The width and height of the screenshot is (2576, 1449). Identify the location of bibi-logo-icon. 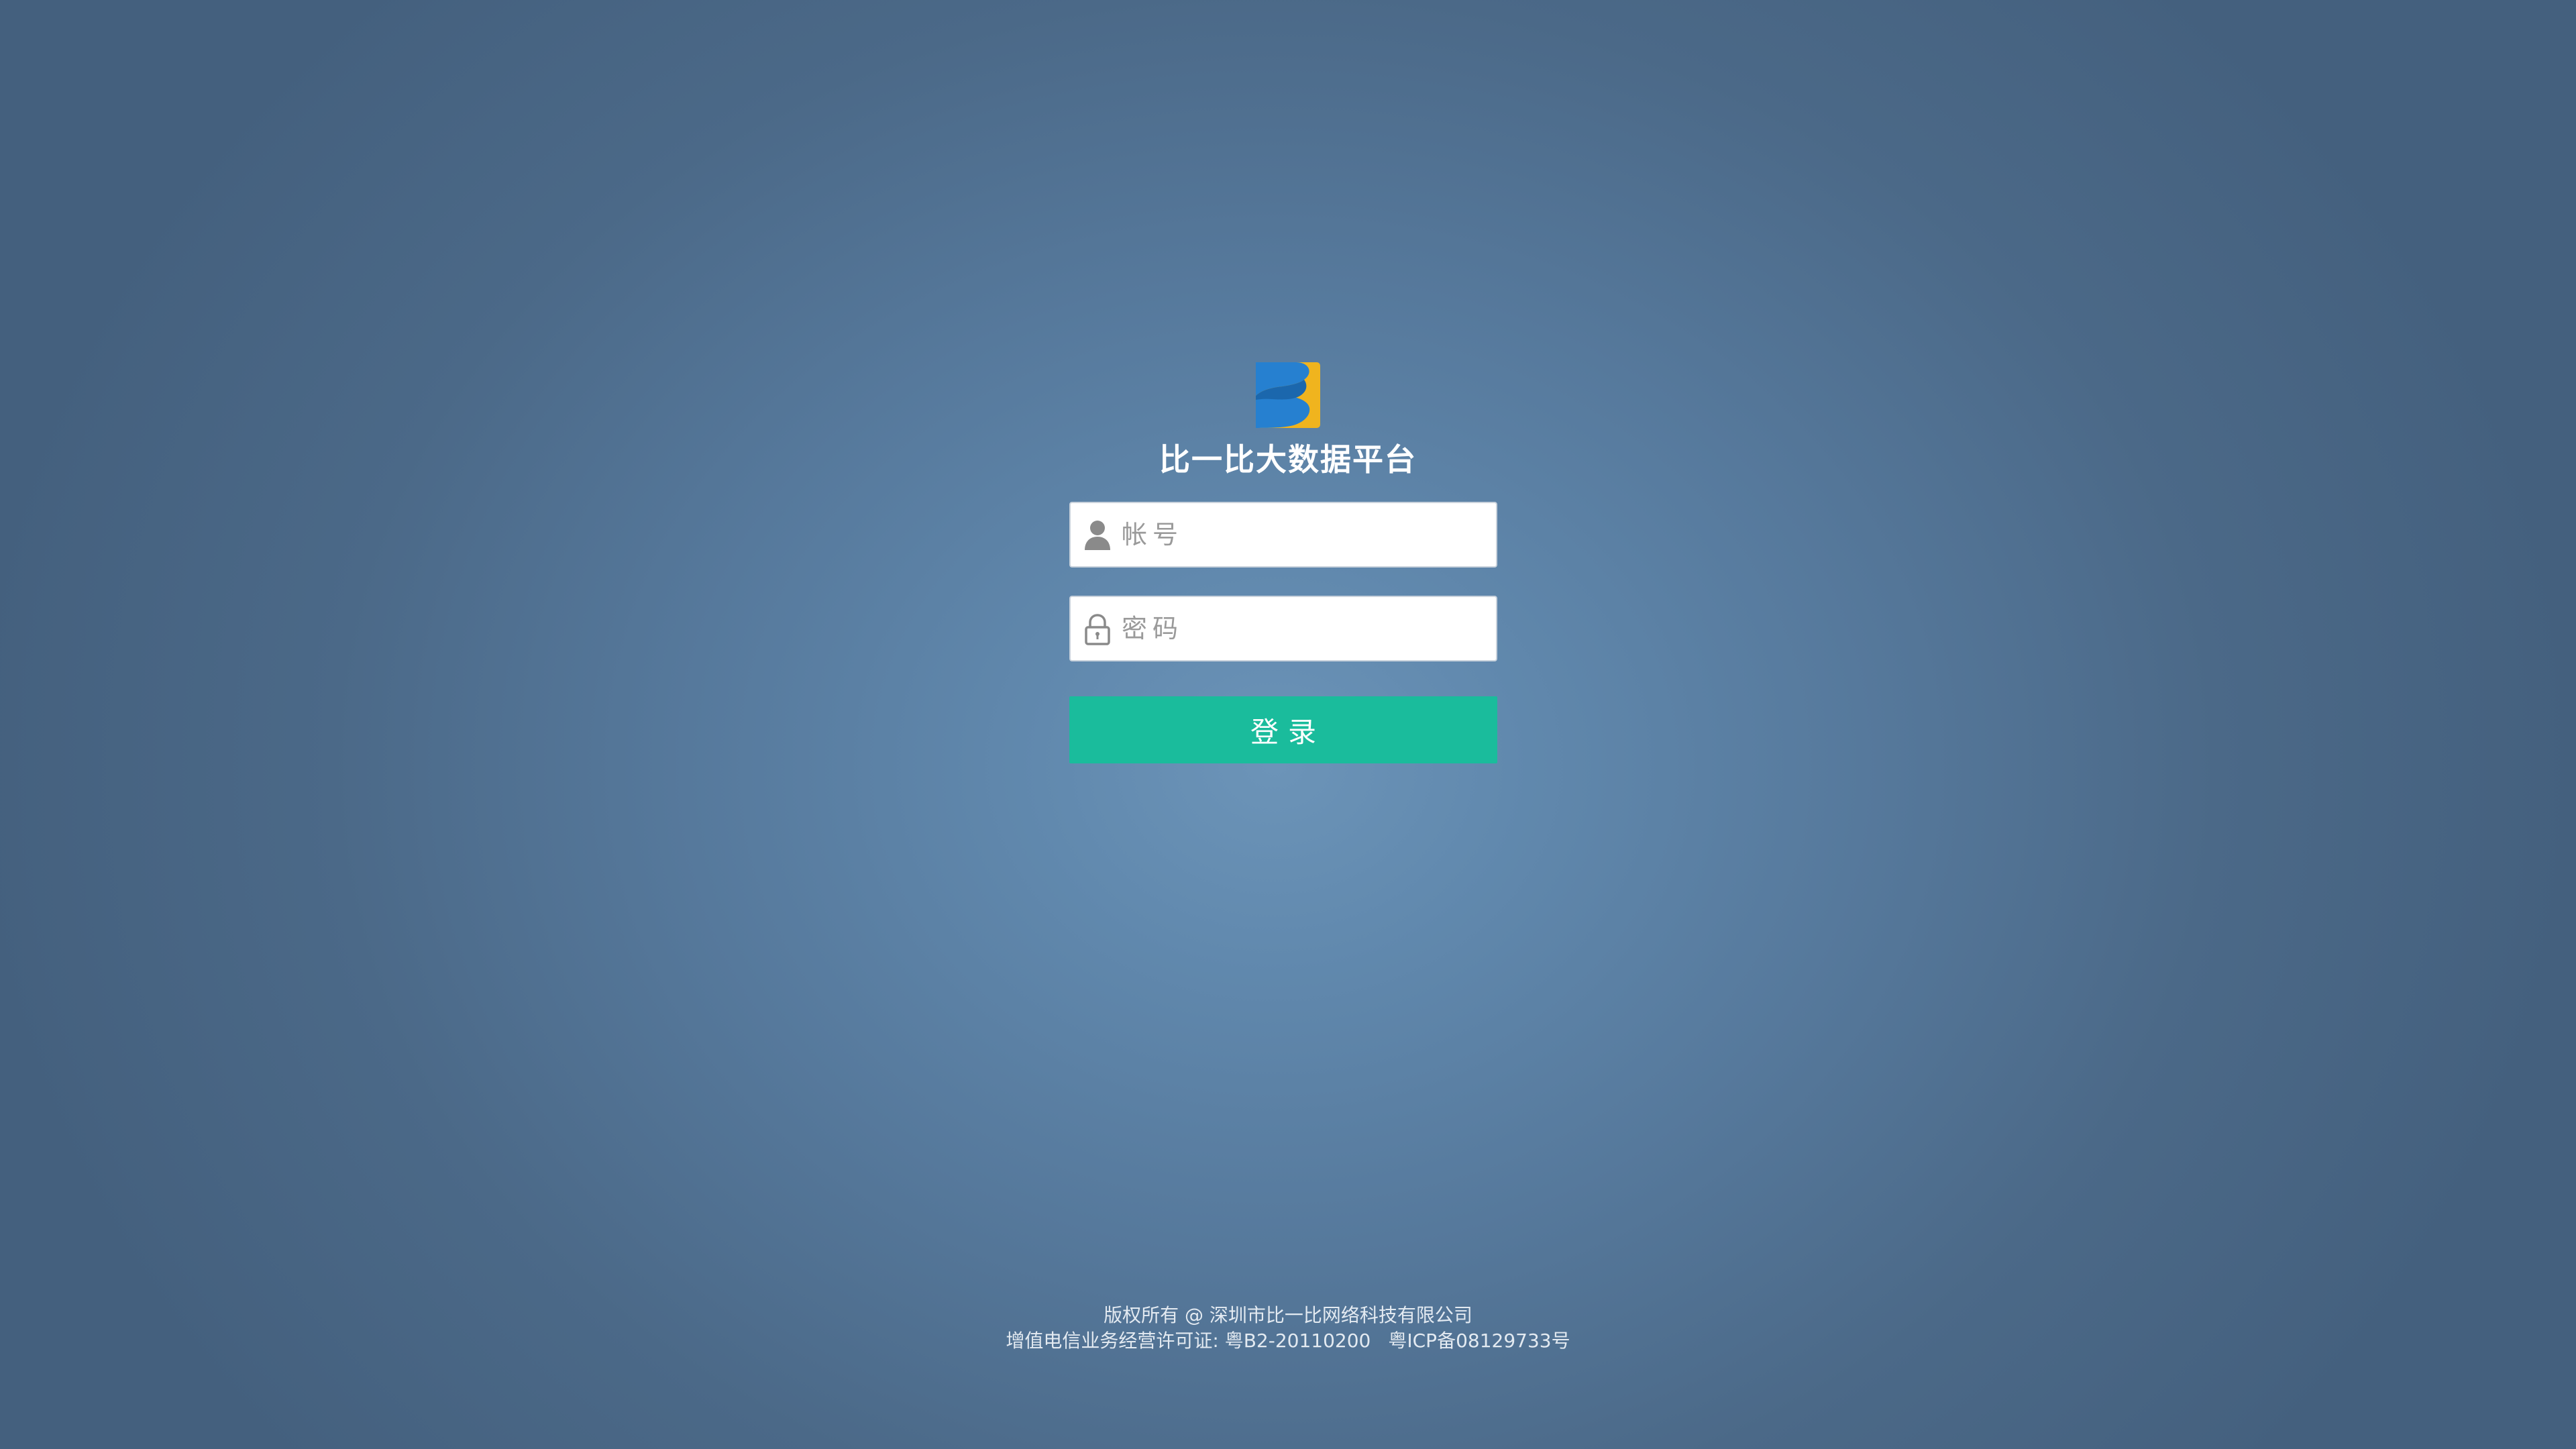
(1288, 395).